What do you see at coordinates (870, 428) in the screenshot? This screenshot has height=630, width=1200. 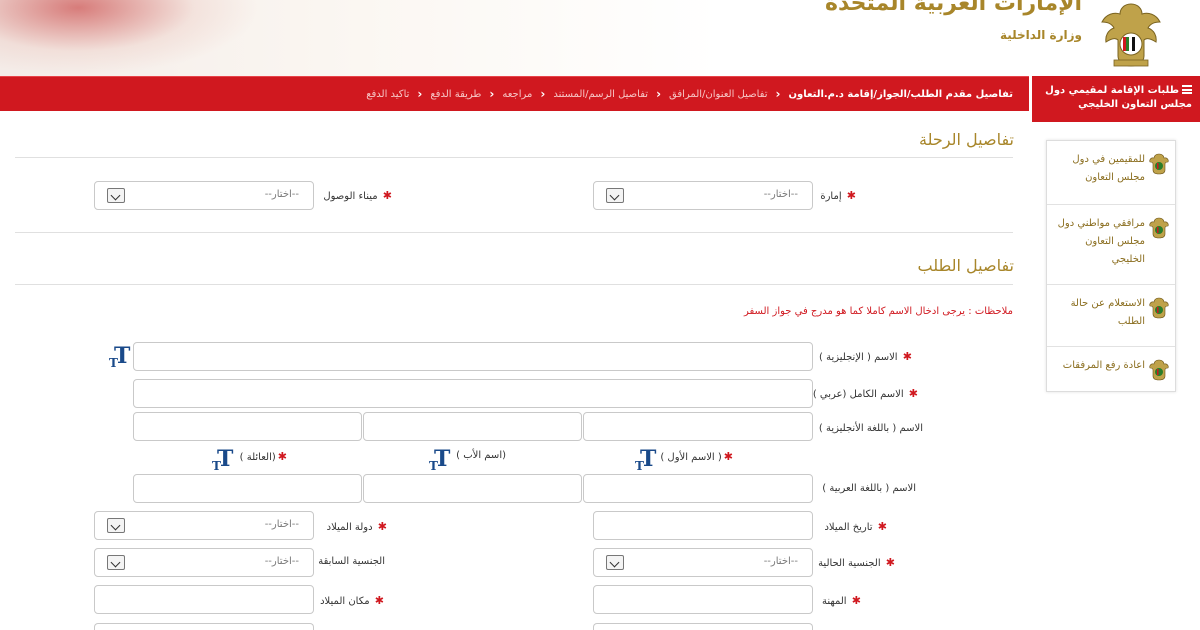 I see `name-in-english-label: الاسم ( باللغة الأنجليزية )` at bounding box center [870, 428].